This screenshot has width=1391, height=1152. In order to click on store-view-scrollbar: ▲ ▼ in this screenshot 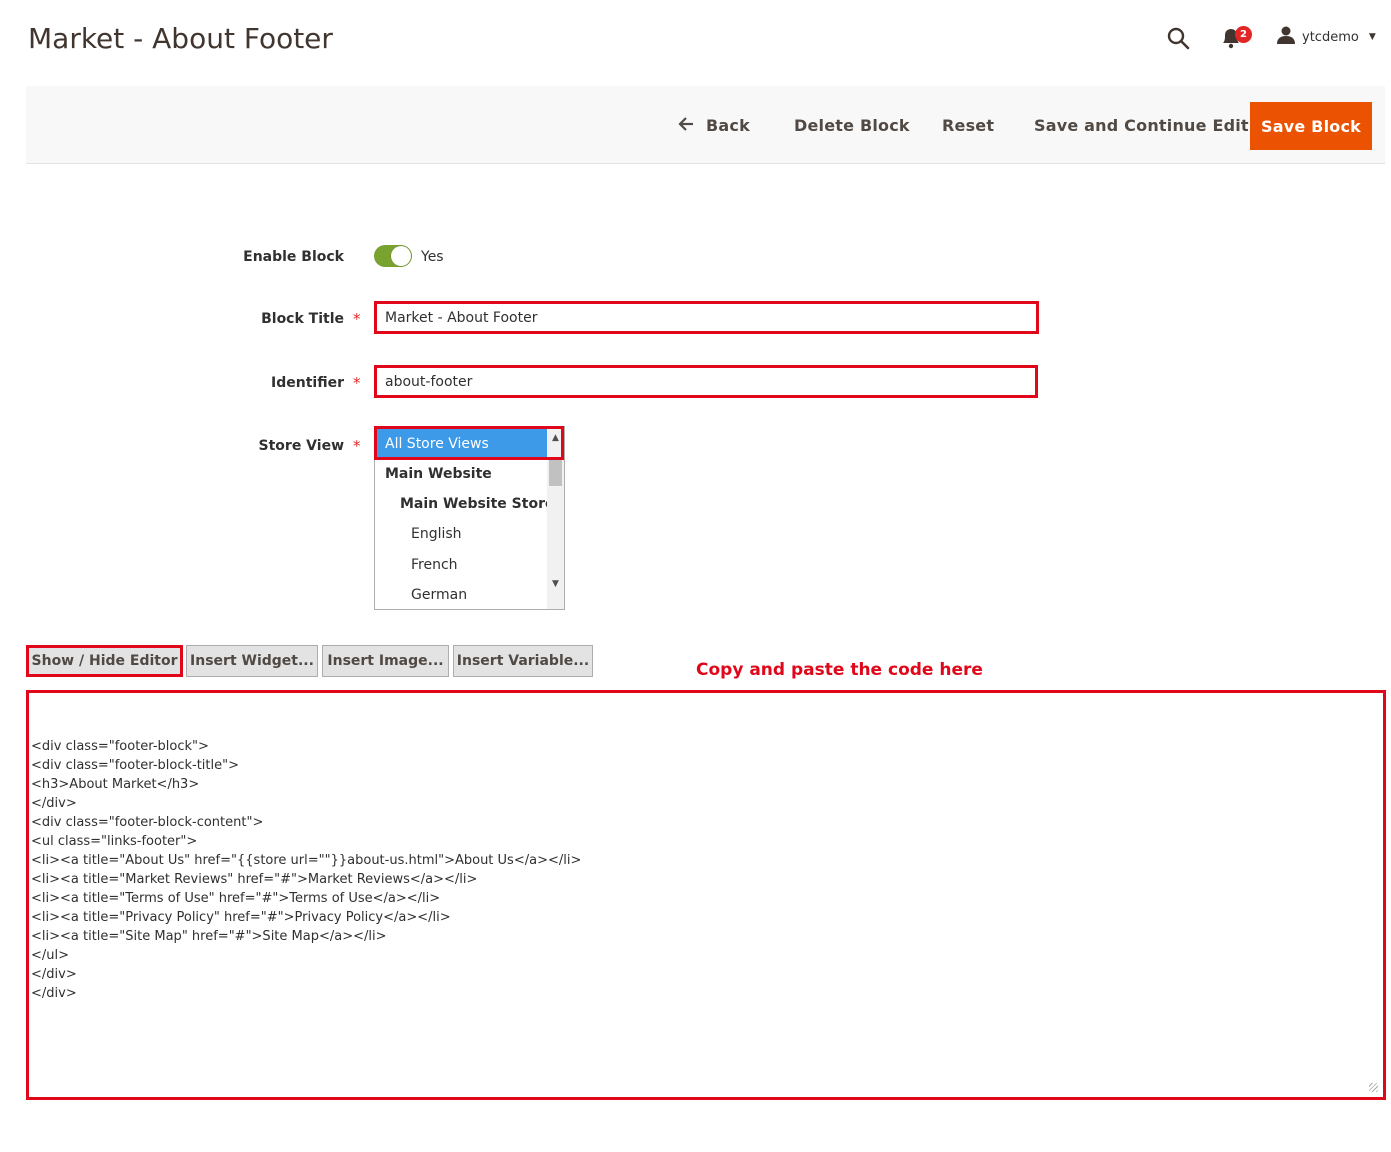, I will do `click(555, 518)`.